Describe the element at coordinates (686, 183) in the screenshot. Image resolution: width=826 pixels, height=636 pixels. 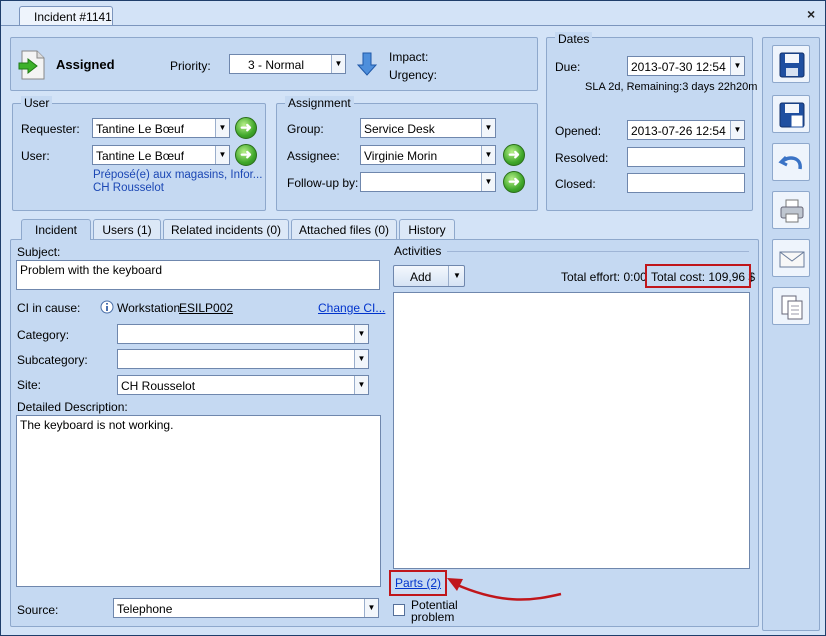
I see `closed-date-field` at that location.